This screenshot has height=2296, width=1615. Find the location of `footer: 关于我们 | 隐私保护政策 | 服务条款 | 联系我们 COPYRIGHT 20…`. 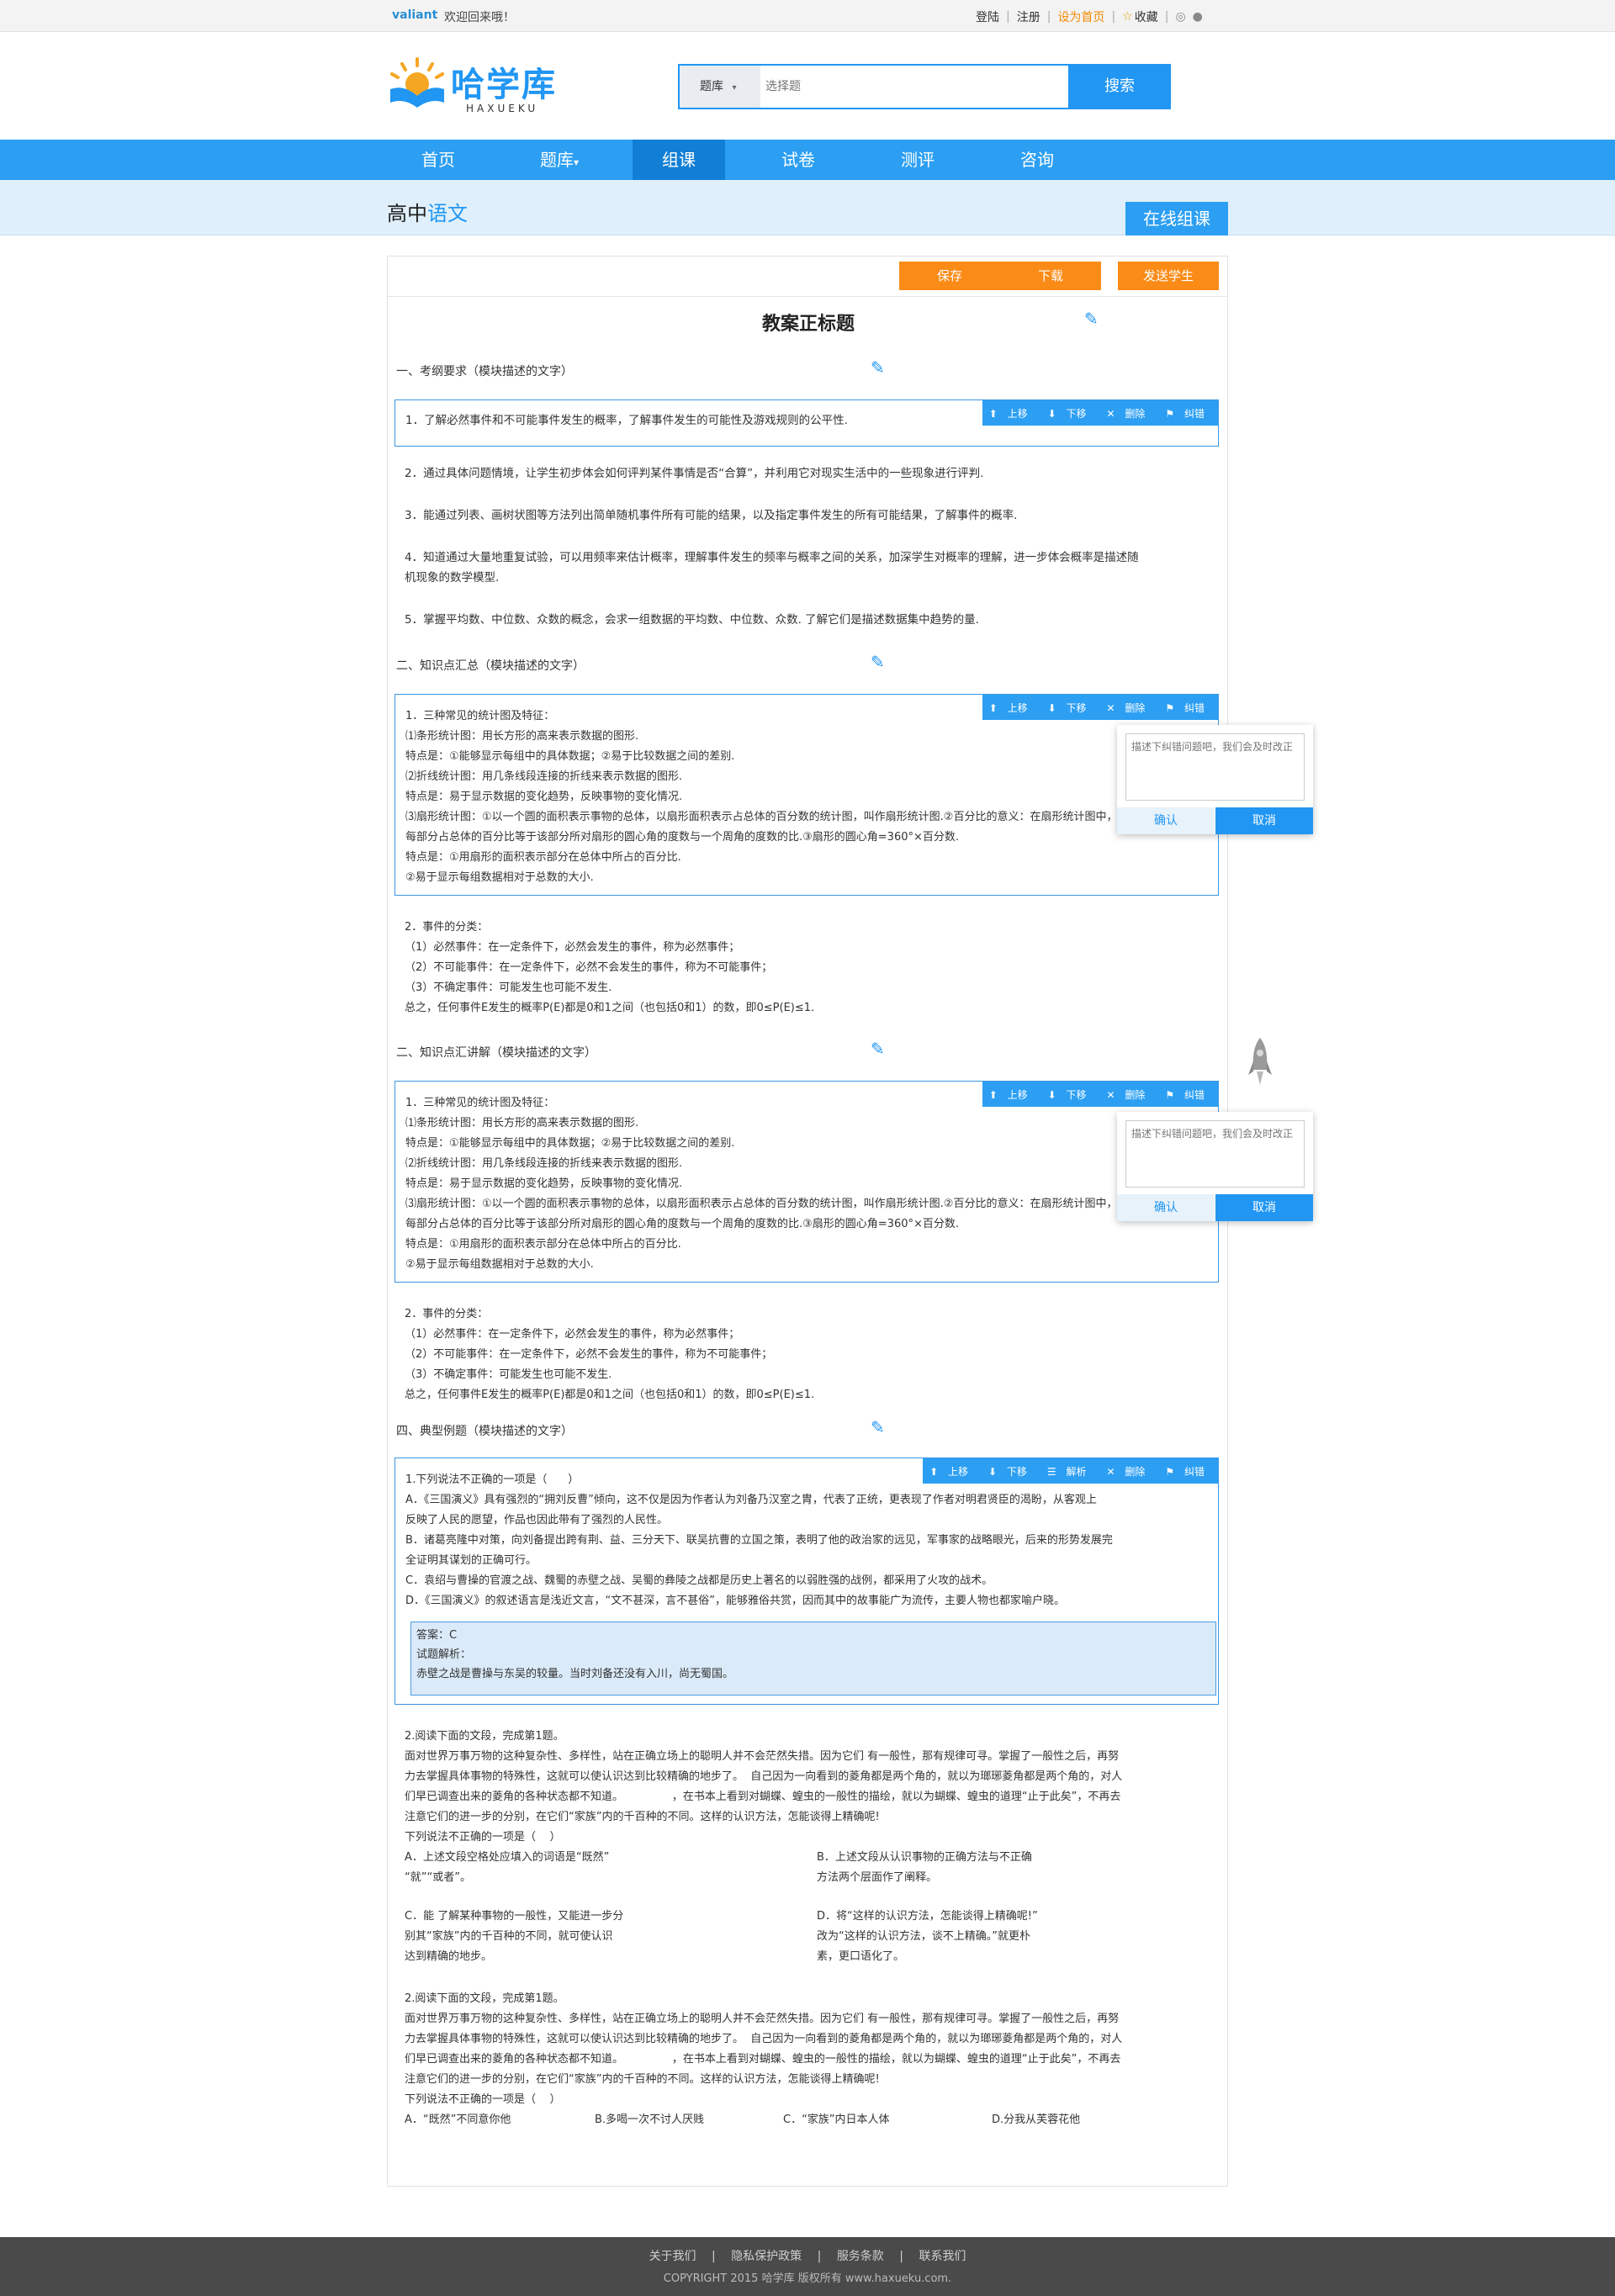

footer: 关于我们 | 隐私保护政策 | 服务条款 | 联系我们 COPYRIGHT 20… is located at coordinates (807, 2266).